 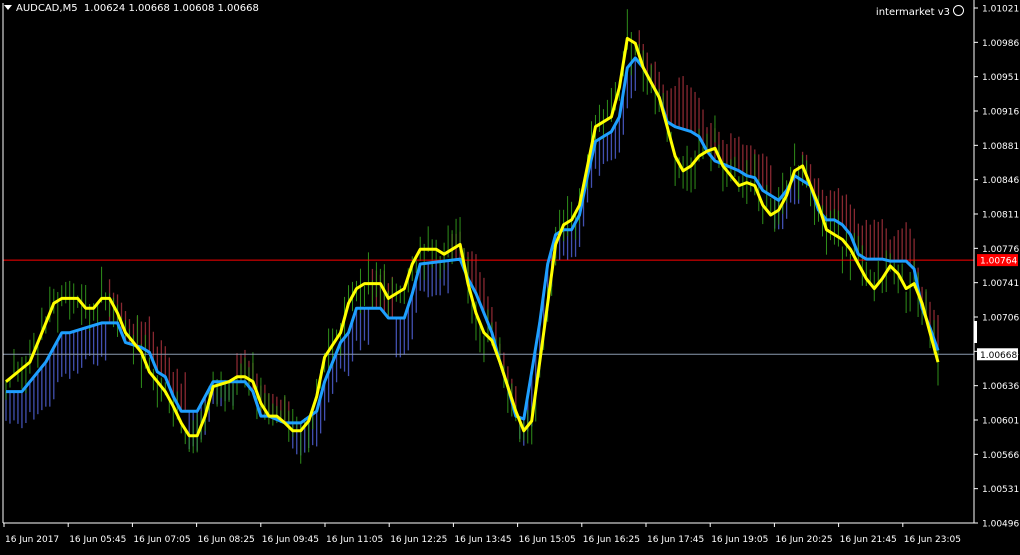 What do you see at coordinates (226, 540) in the screenshot?
I see `x-tick-label: 16 Jun 08:25` at bounding box center [226, 540].